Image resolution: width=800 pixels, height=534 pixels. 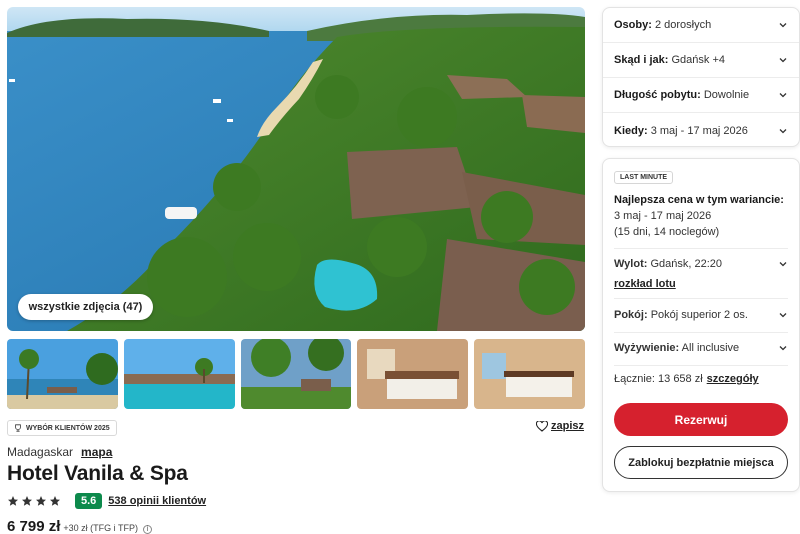 I want to click on thumbnail-pool, so click(x=179, y=374).